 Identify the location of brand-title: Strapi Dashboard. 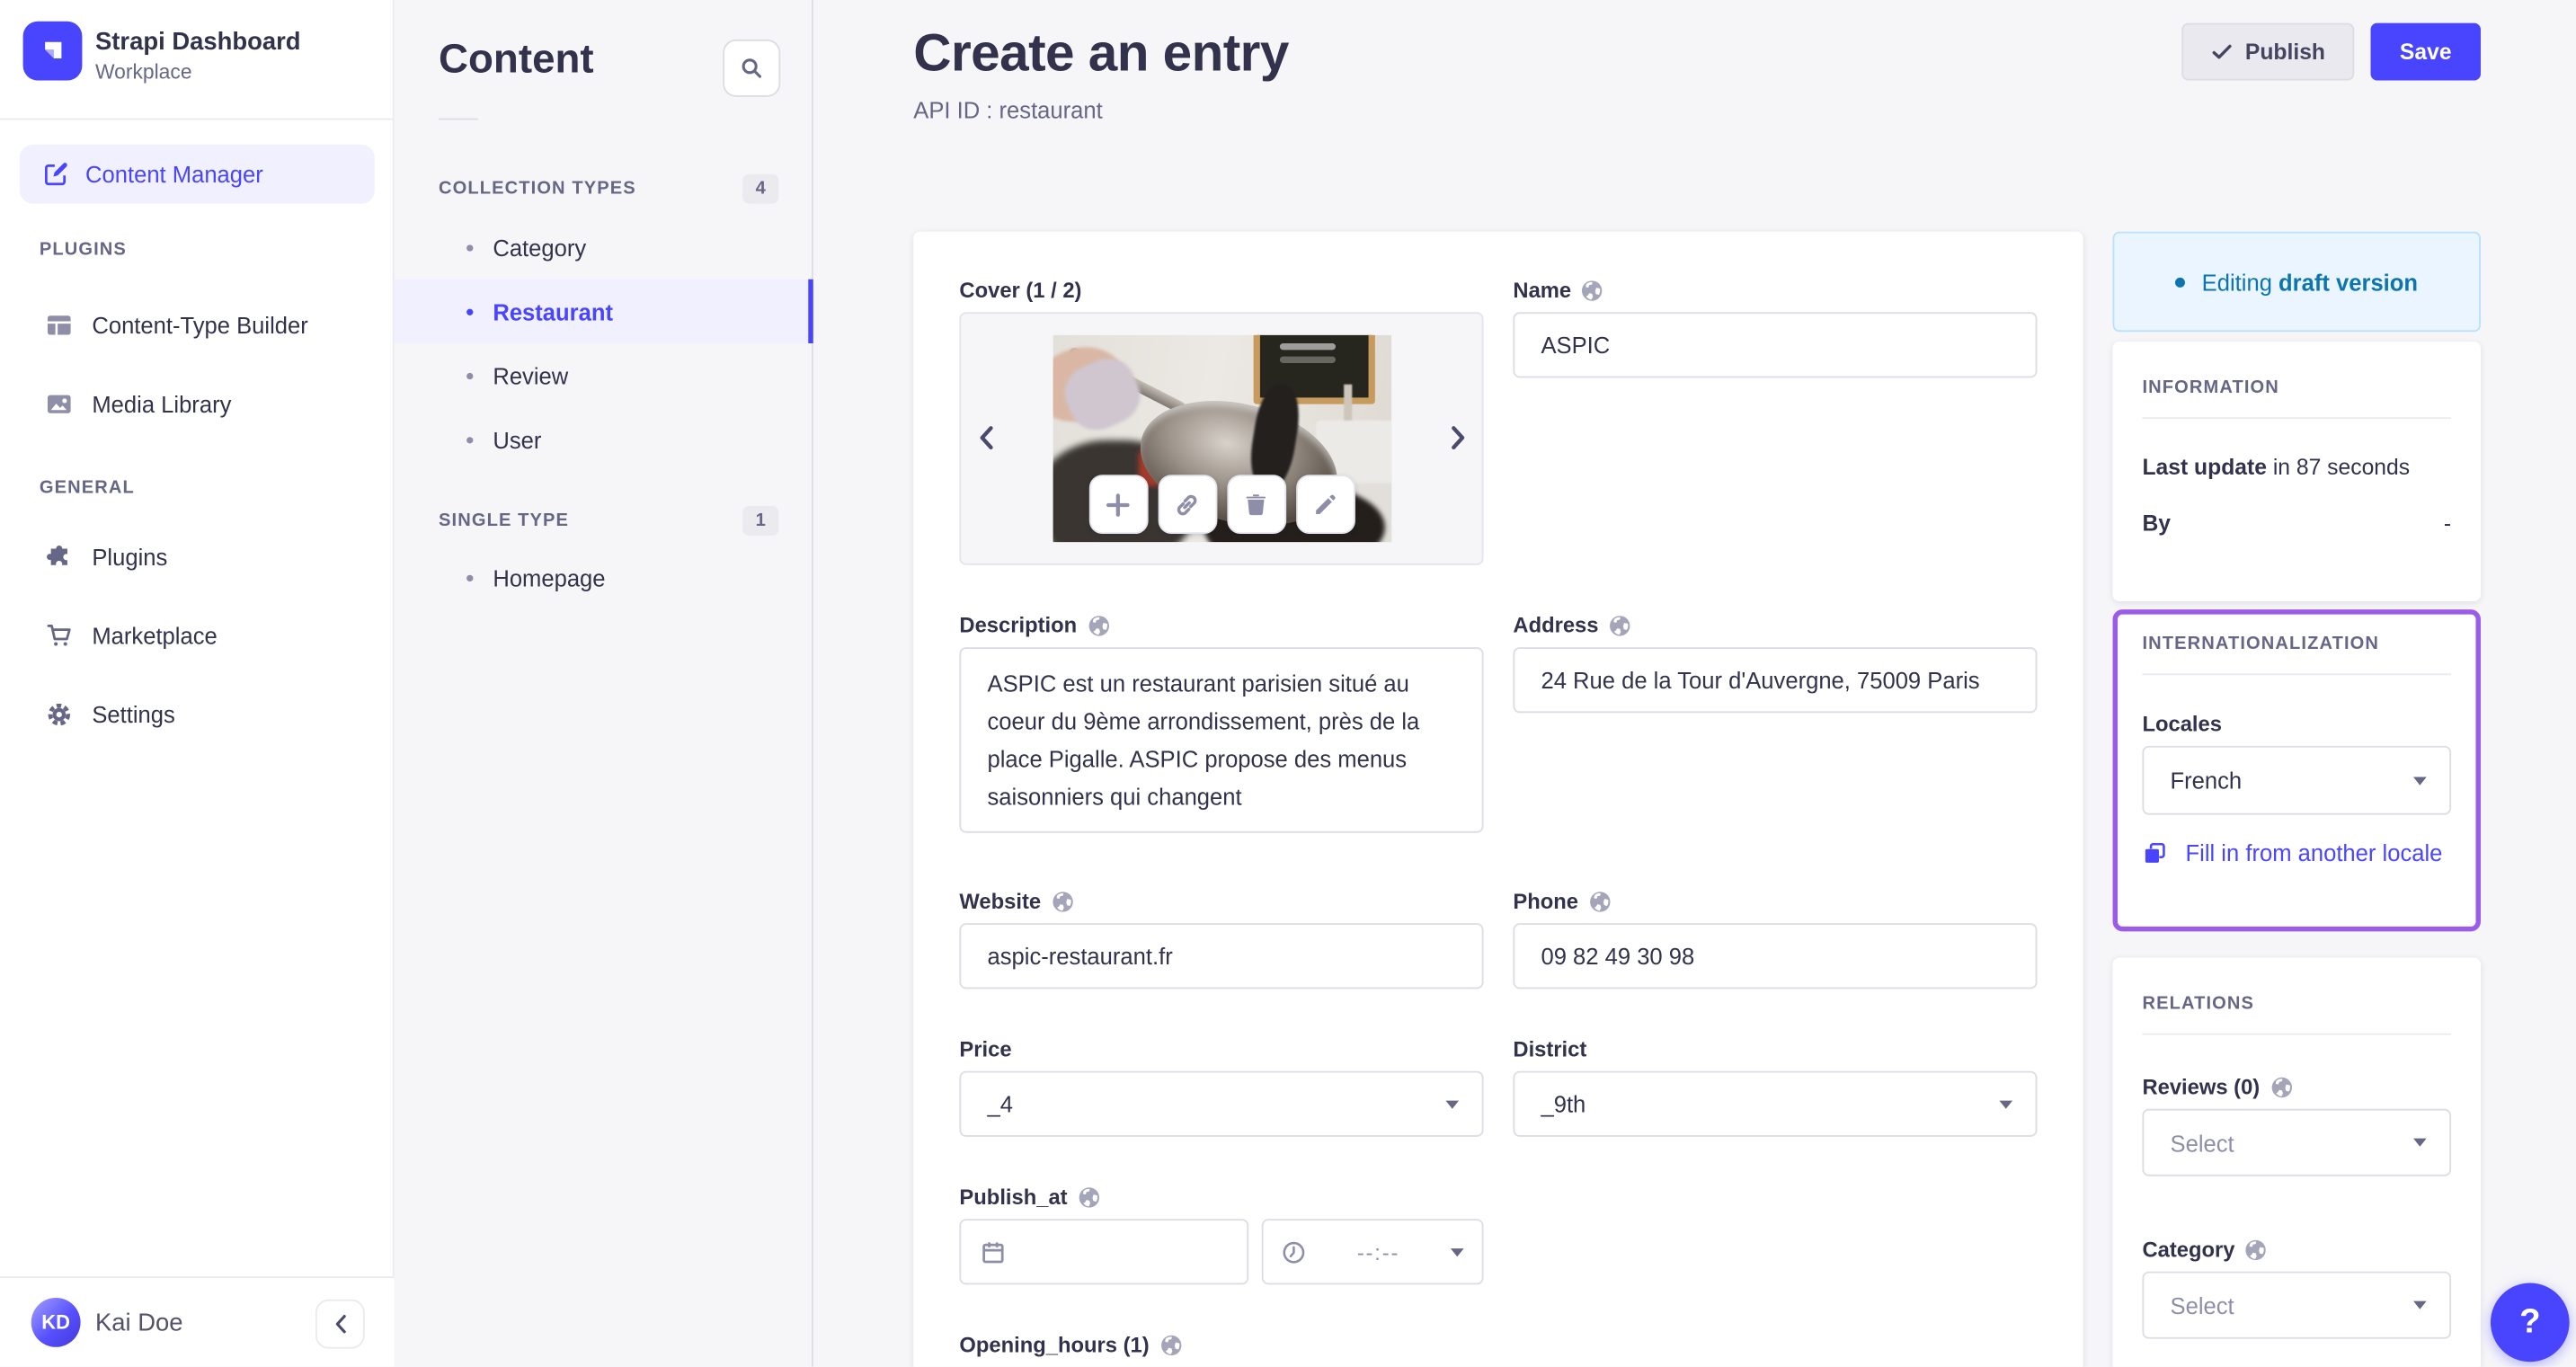
(198, 42).